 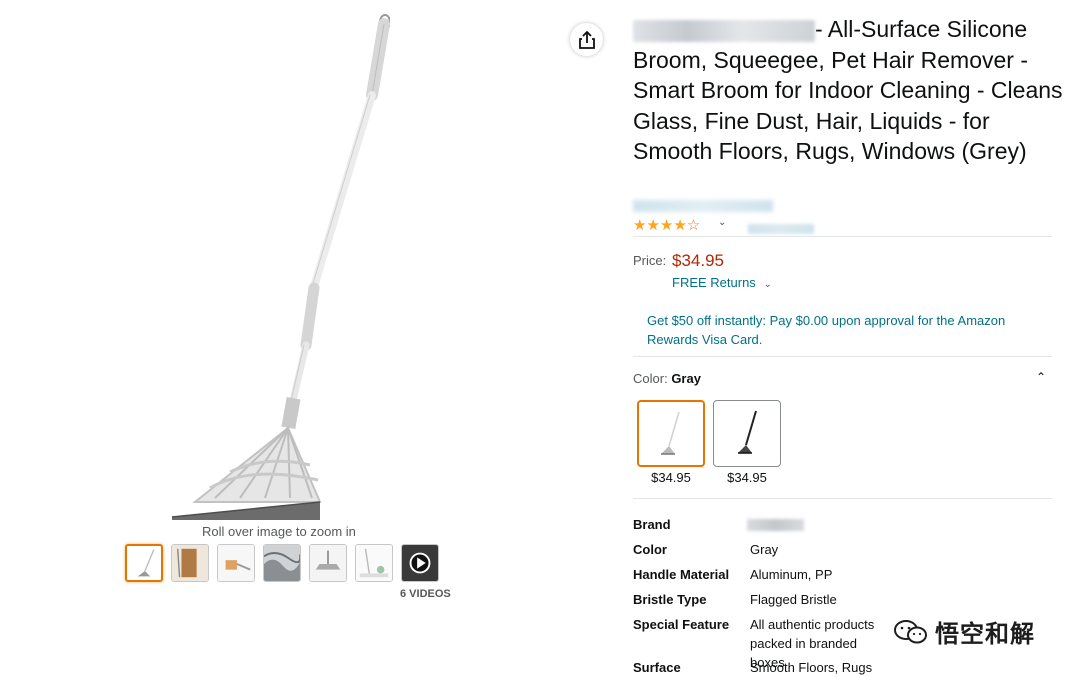 What do you see at coordinates (703, 206) in the screenshot?
I see `store-link-redacted` at bounding box center [703, 206].